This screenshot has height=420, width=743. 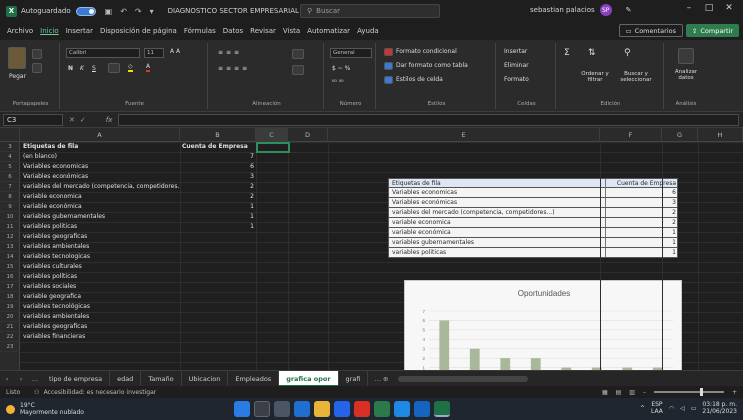 What do you see at coordinates (234, 68) in the screenshot?
I see `horizontal-align-icons: ≡≡≡≡` at bounding box center [234, 68].